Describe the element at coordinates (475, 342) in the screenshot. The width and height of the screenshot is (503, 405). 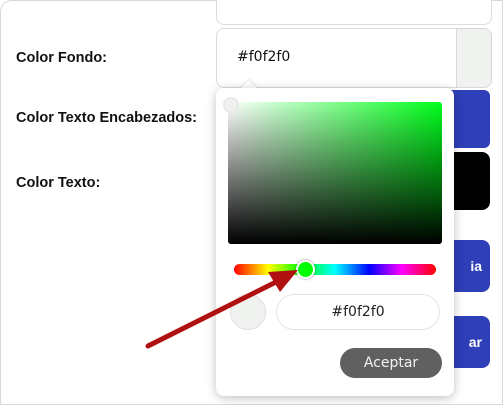
I see `action-button-2-label: ar` at that location.